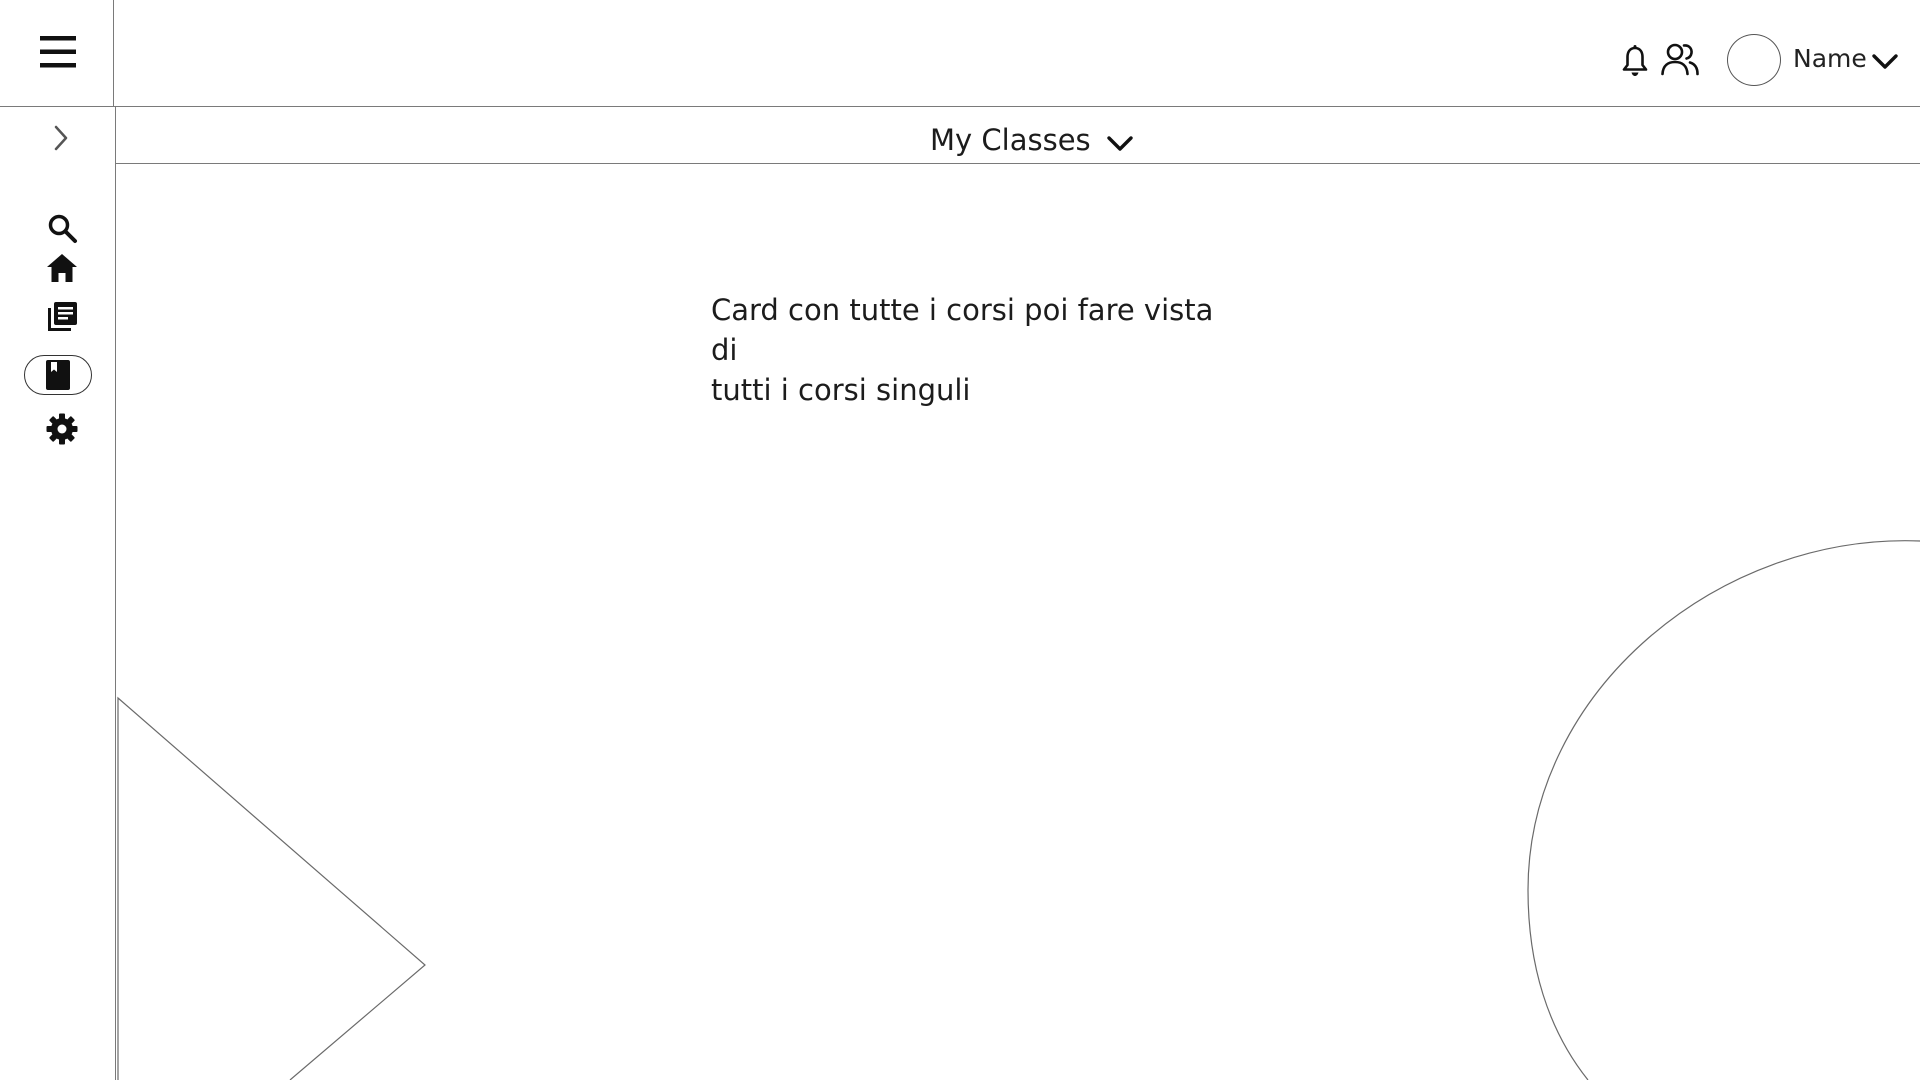 This screenshot has width=1920, height=1080. I want to click on placeholder-circle, so click(1723, 810).